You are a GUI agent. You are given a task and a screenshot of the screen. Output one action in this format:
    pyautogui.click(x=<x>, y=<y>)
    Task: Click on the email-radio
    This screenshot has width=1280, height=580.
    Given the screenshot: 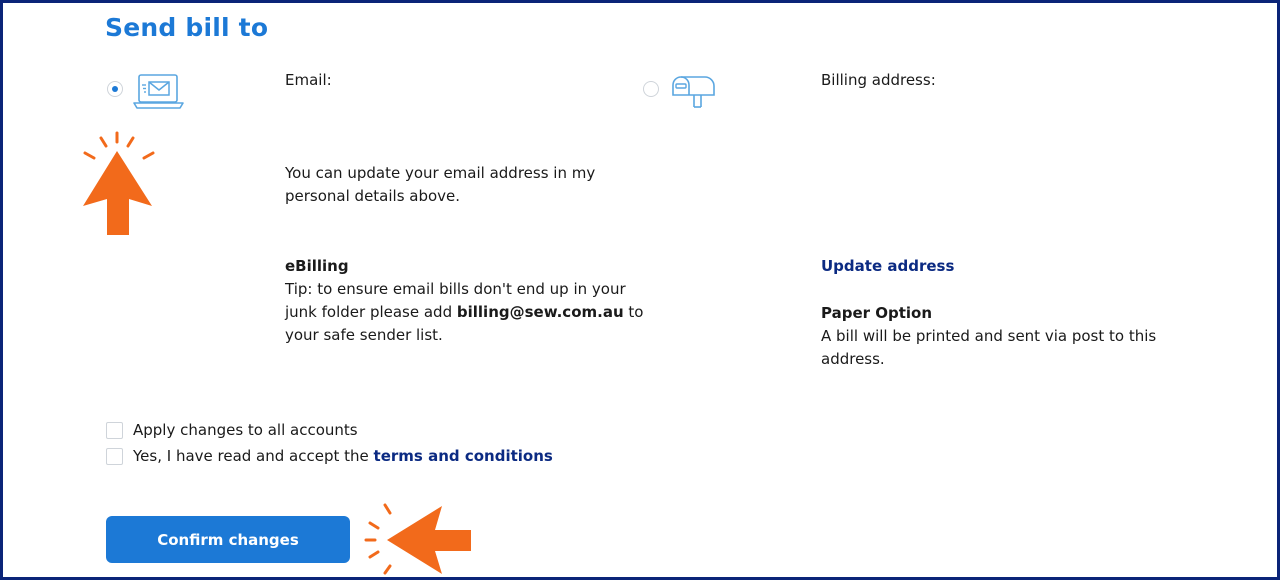 What is the action you would take?
    pyautogui.click(x=115, y=89)
    